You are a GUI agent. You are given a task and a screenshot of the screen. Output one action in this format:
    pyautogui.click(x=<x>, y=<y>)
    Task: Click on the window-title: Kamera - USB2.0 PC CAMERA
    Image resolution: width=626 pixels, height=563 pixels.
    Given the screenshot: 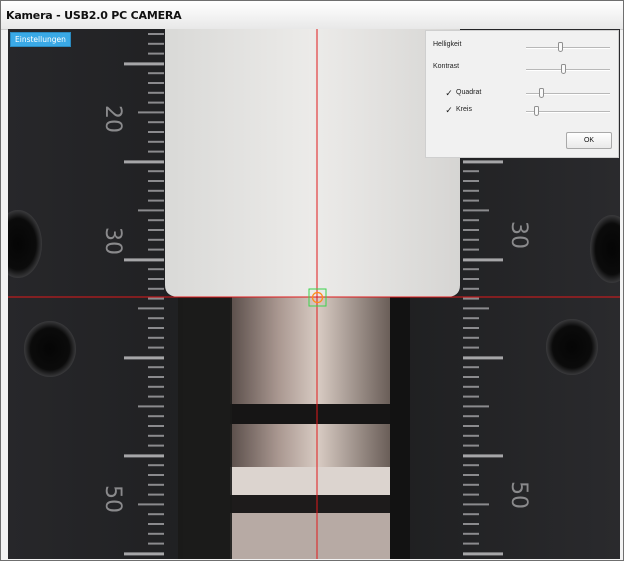 What is the action you would take?
    pyautogui.click(x=94, y=15)
    